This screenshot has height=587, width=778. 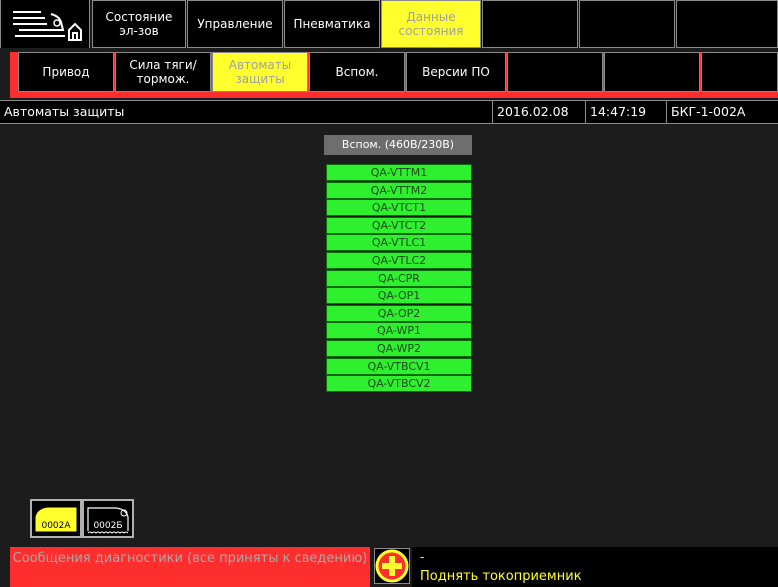 I want to click on menu-item-label: Состояние эл-зов, so click(x=139, y=24).